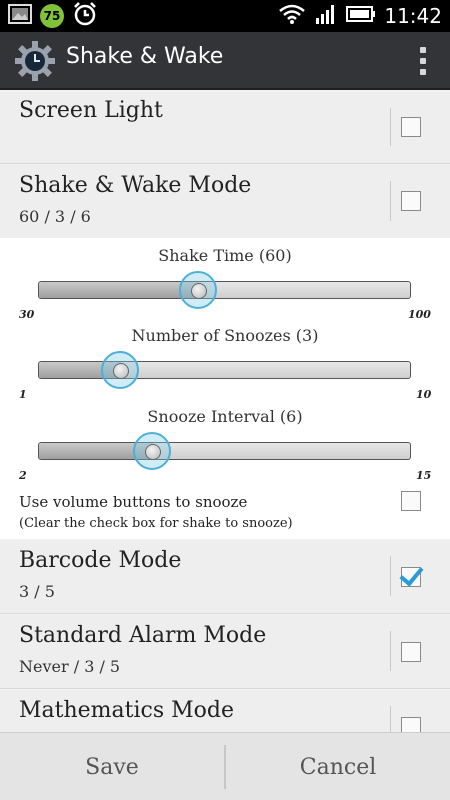  Describe the element at coordinates (413, 16) in the screenshot. I see `clock-time: 11:42` at that location.